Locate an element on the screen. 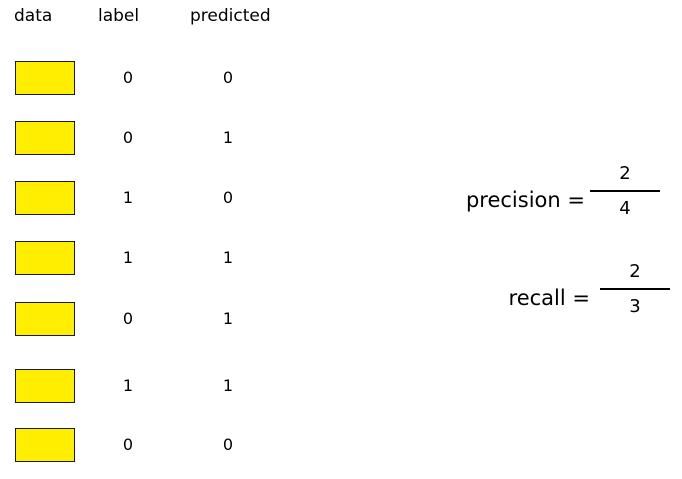  precision-numerator: 2 is located at coordinates (625, 173).